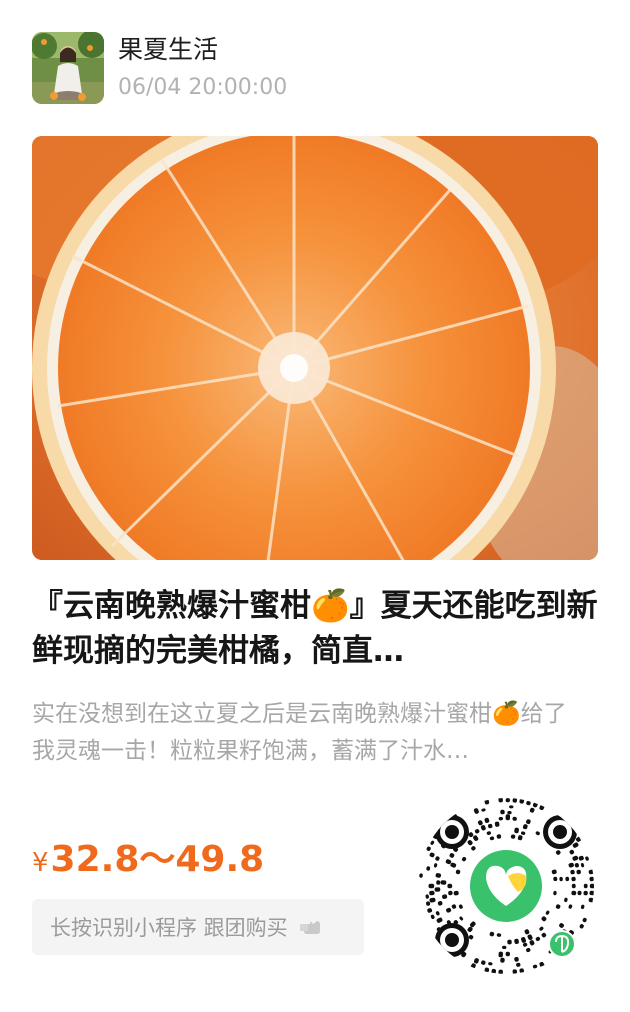 This screenshot has height=1012, width=630. I want to click on author-avatar, so click(68, 68).